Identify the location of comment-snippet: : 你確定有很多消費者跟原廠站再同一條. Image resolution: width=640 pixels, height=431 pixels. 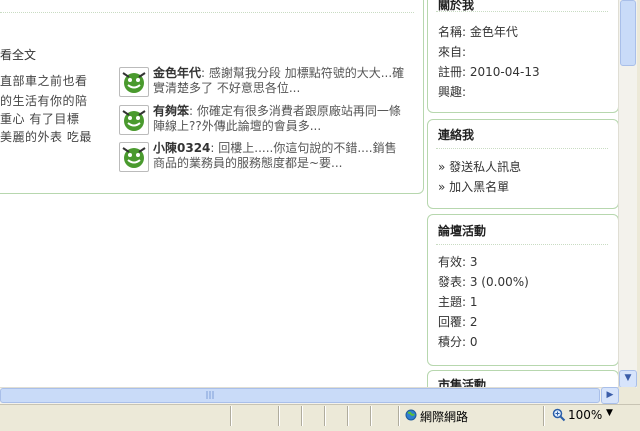
(295, 111).